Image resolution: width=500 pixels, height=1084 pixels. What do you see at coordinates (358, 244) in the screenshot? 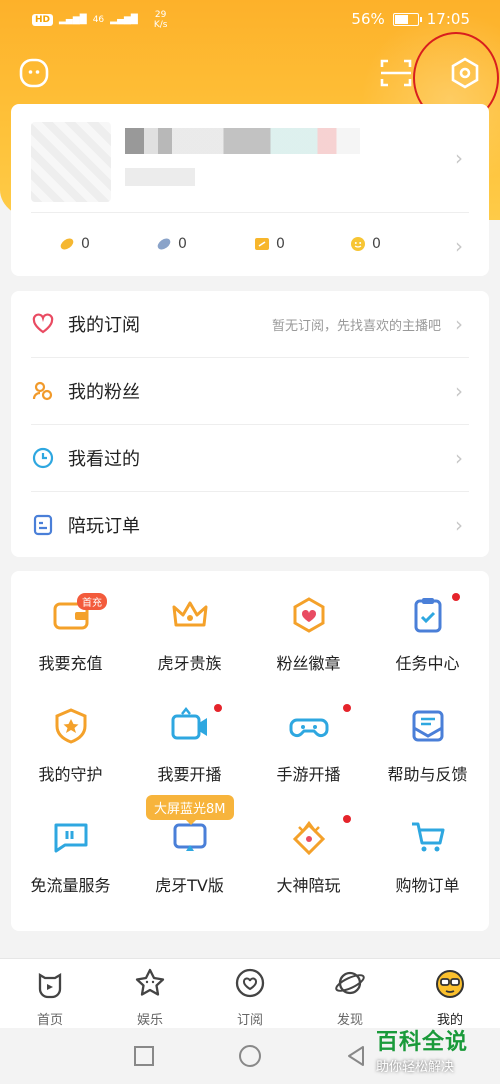
I see `coin-icon` at bounding box center [358, 244].